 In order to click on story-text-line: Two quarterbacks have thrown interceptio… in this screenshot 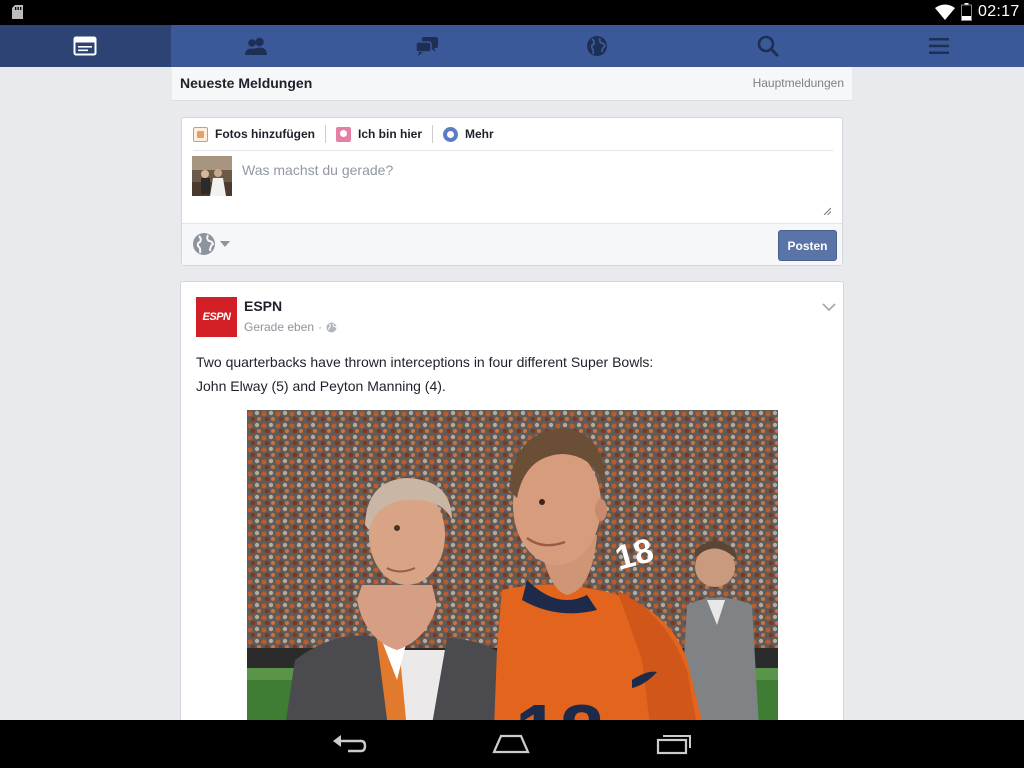, I will do `click(425, 362)`.